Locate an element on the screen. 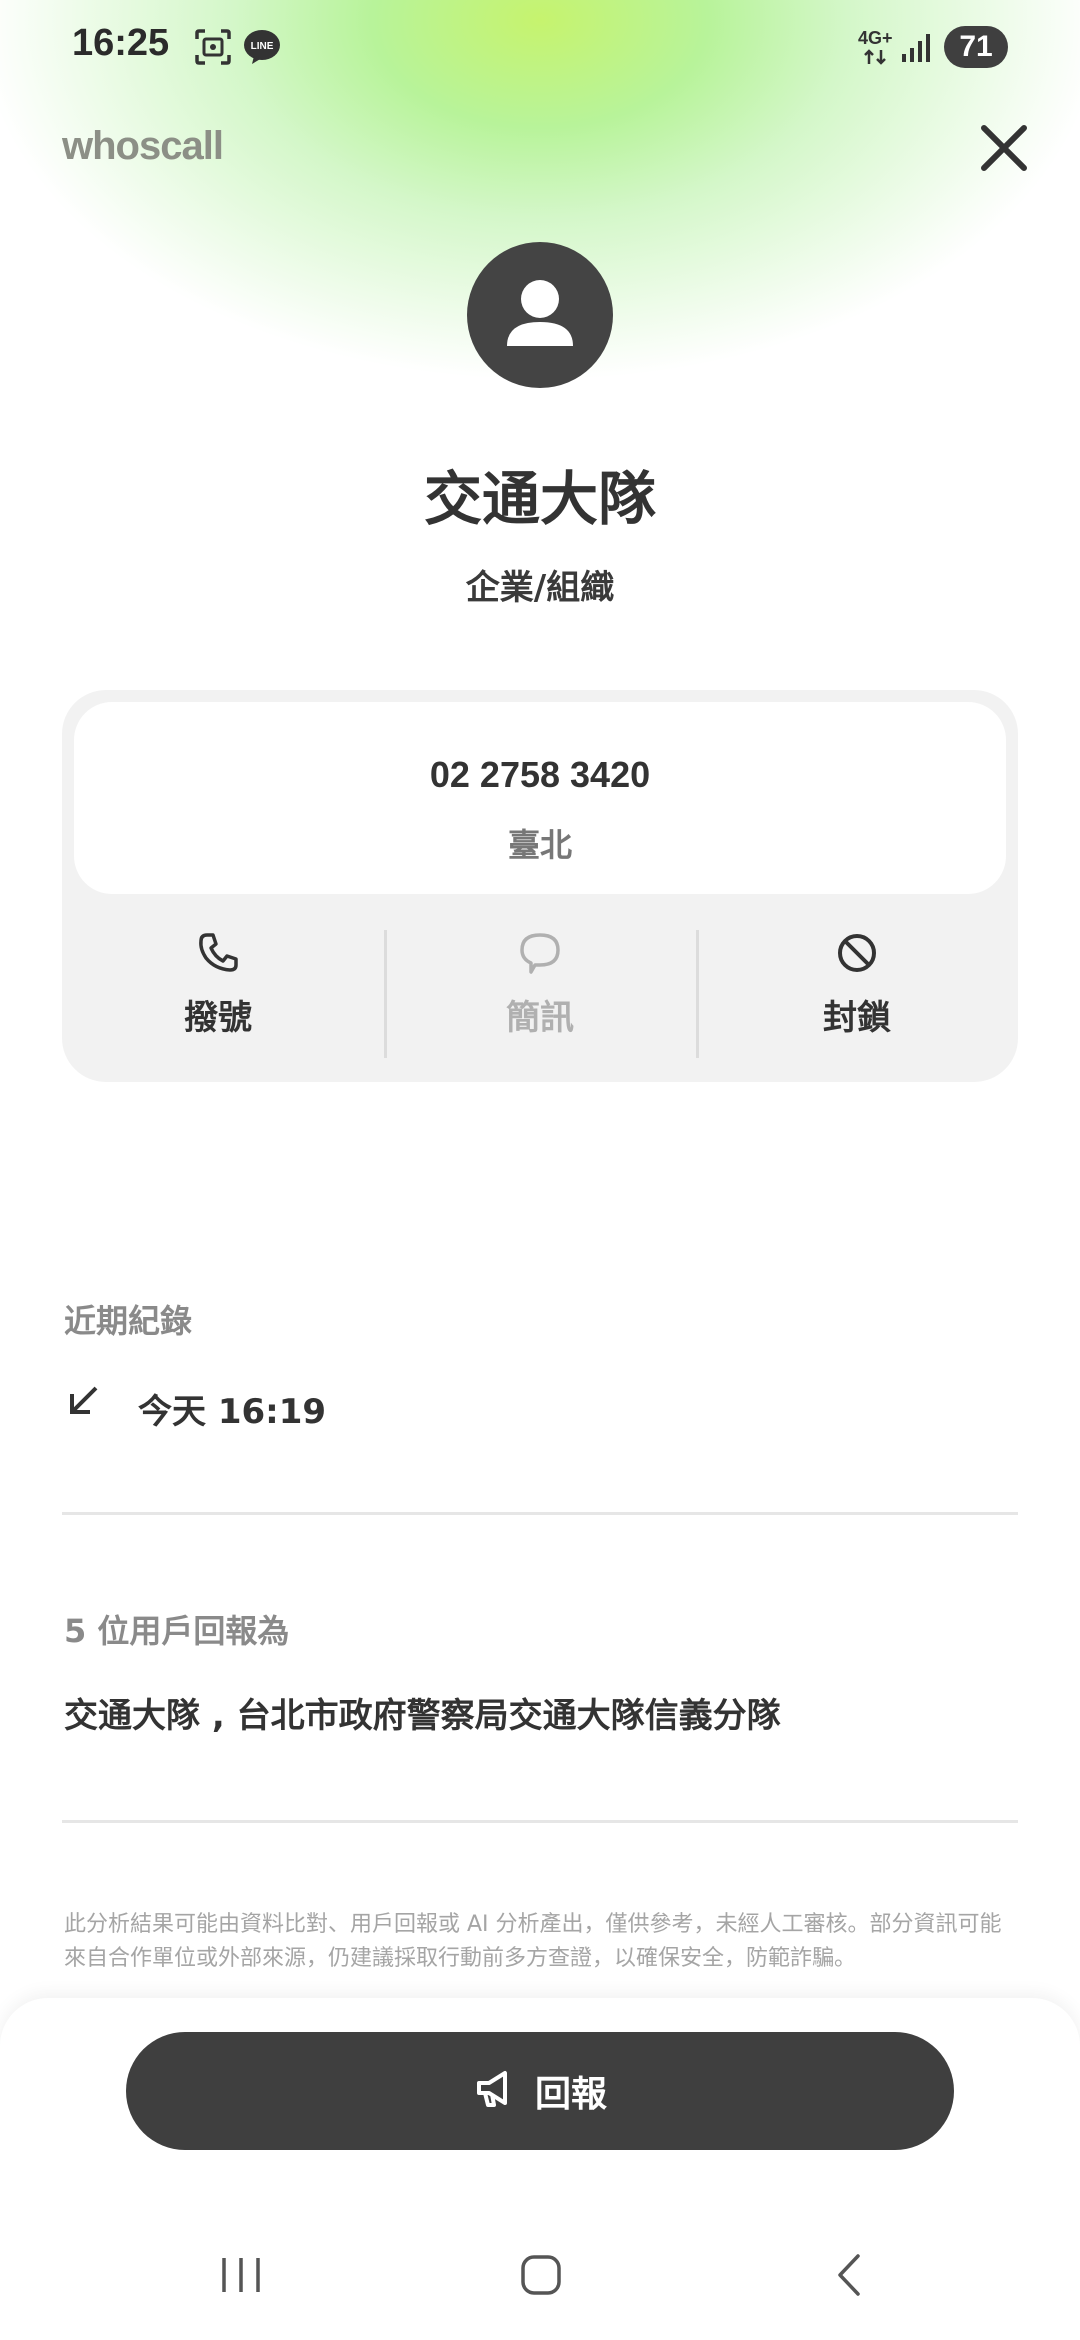 The image size is (1080, 2340). call-time: 今天 16:19 is located at coordinates (232, 1412).